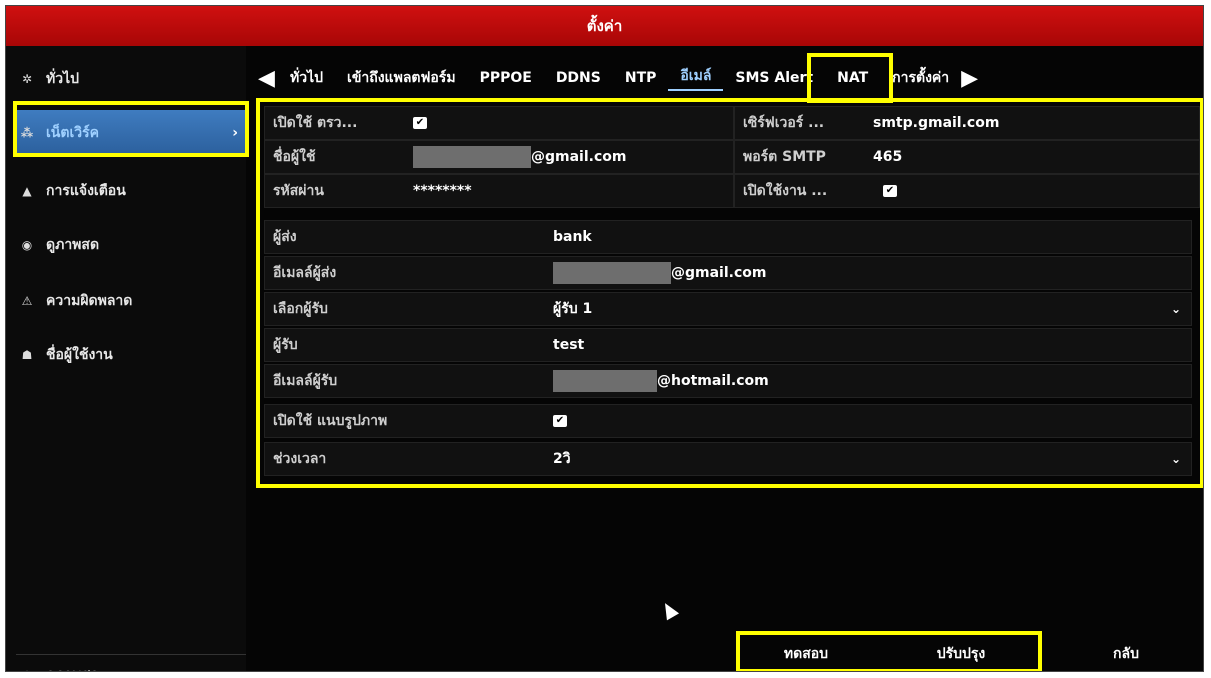  I want to click on back-button: กลับ, so click(1126, 652).